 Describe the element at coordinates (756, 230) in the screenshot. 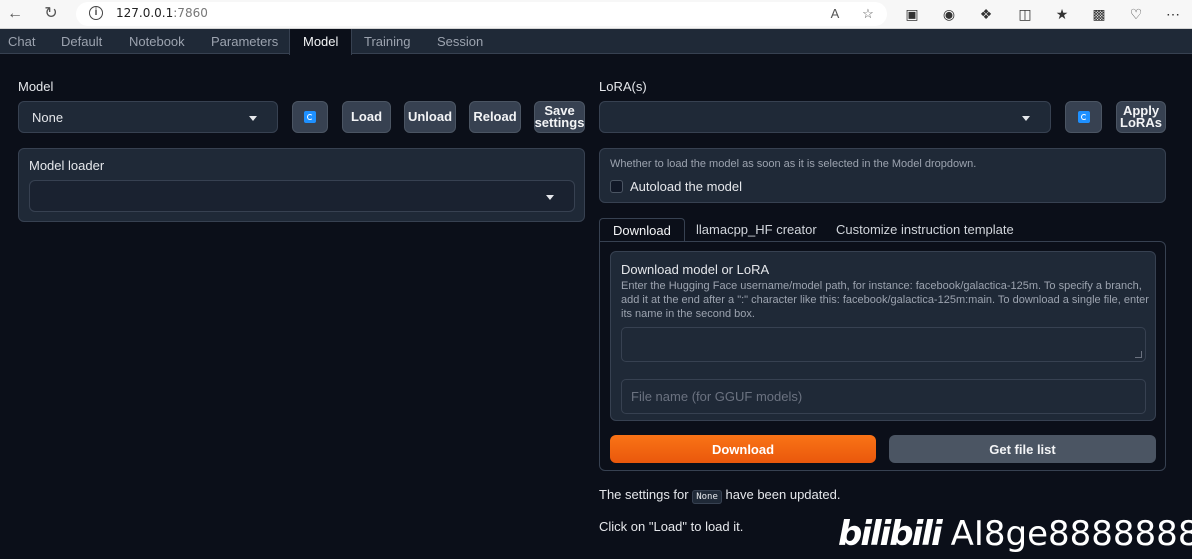

I see `subtab-llamacpp-hf-creator: llamacpp_HF creator` at that location.